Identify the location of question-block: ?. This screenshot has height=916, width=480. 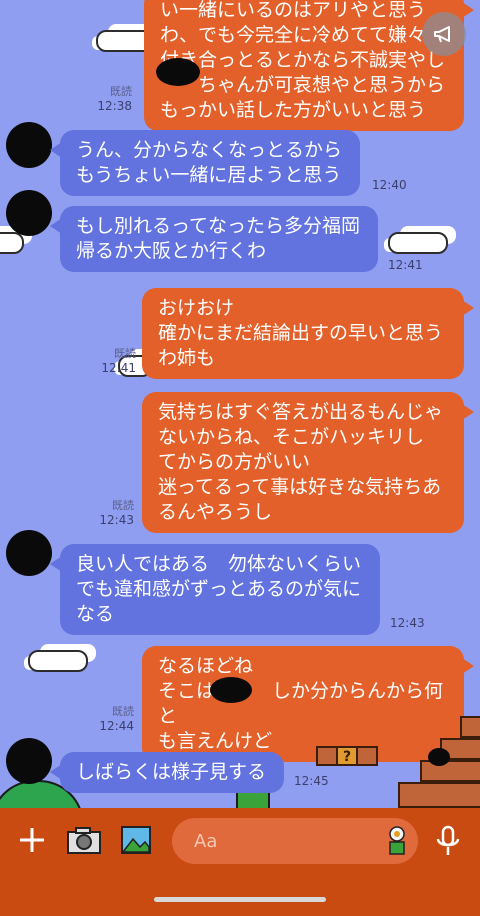
(347, 756).